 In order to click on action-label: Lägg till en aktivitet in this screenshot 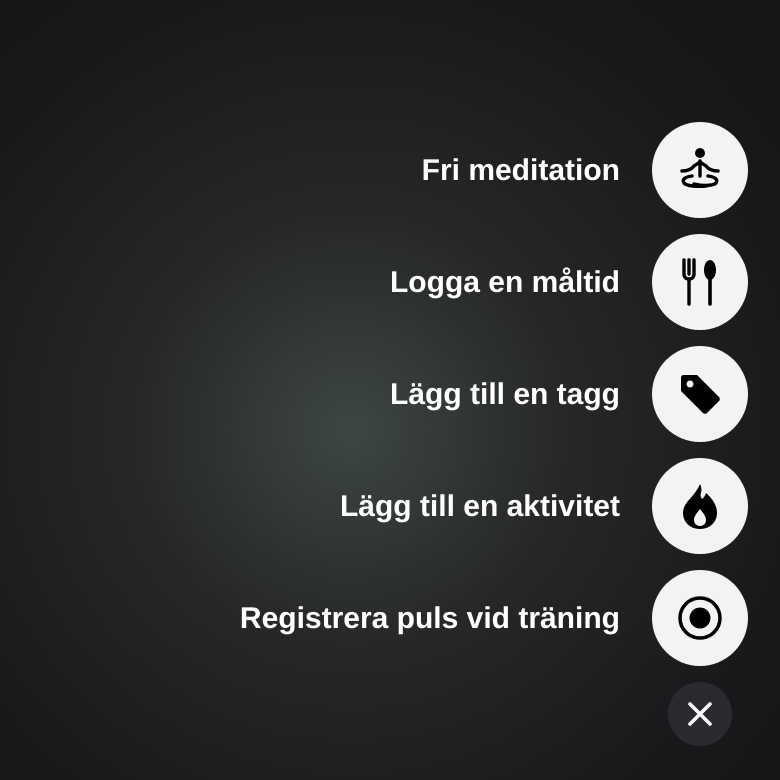, I will do `click(480, 506)`.